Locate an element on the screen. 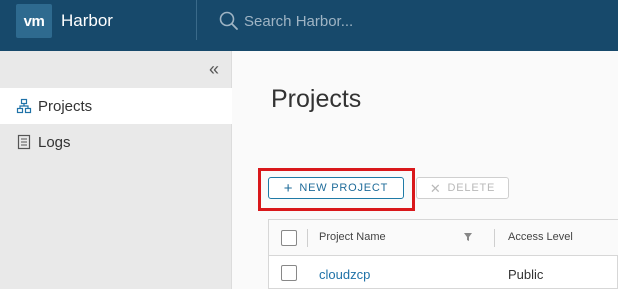 Image resolution: width=618 pixels, height=289 pixels. projects-icon is located at coordinates (24, 106).